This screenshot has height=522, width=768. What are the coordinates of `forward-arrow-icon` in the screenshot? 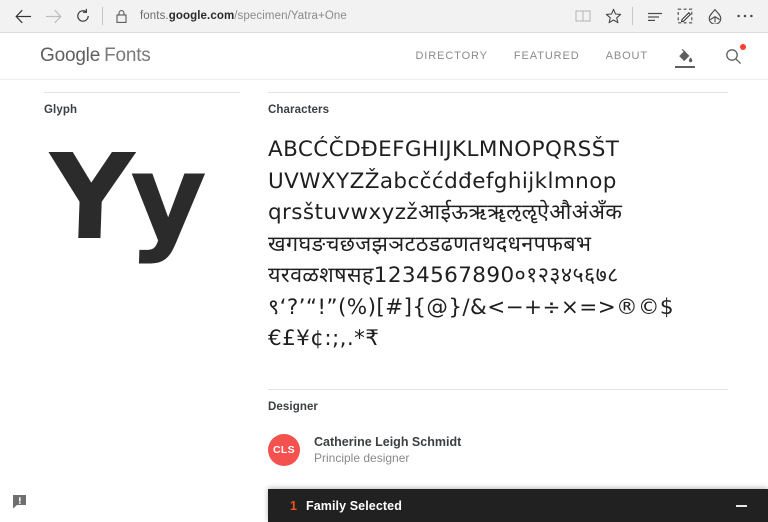 It's located at (53, 16).